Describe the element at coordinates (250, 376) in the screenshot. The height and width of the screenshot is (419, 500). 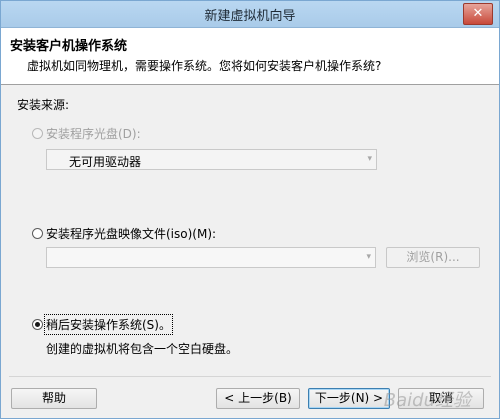
I see `footer-divider` at that location.